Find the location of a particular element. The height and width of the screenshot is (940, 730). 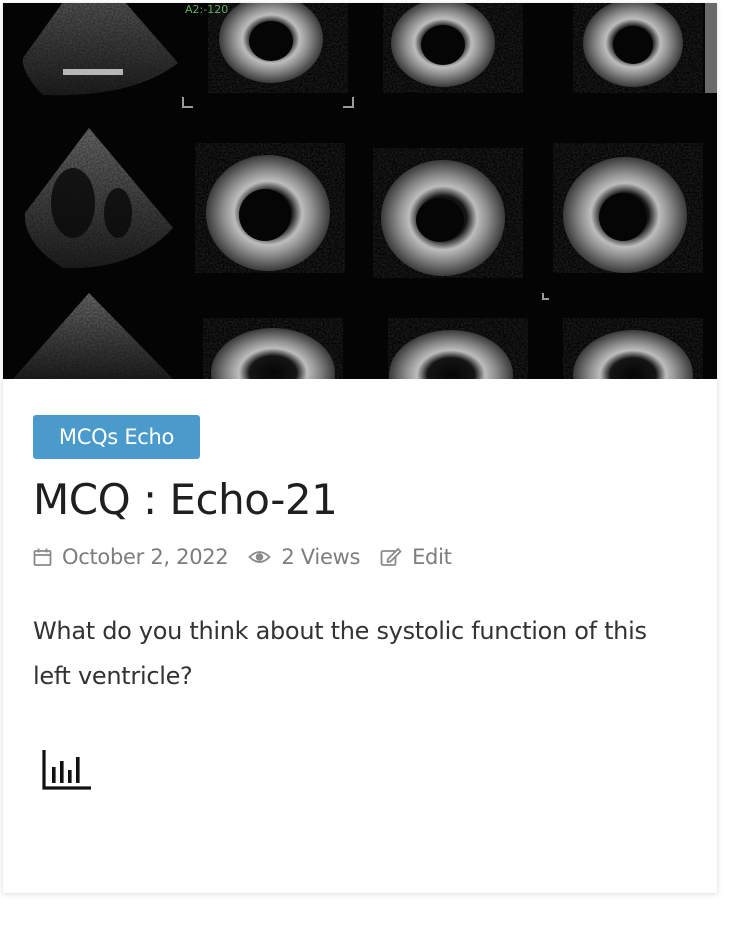

post-edit: Edit is located at coordinates (416, 557).